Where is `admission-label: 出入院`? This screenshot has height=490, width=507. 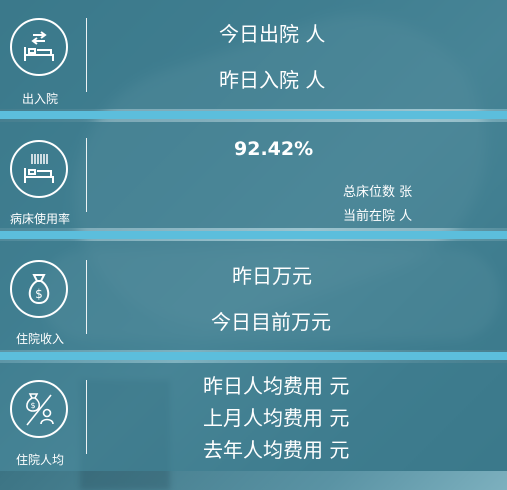
admission-label: 出入院 is located at coordinates (39, 99).